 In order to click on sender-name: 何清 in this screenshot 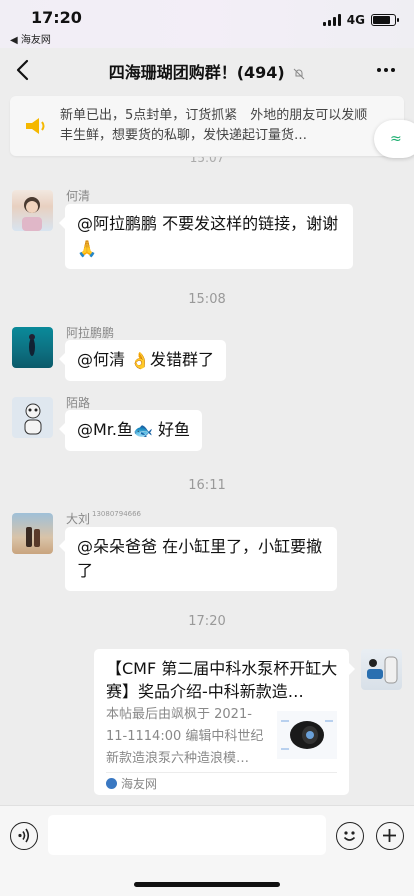, I will do `click(78, 196)`.